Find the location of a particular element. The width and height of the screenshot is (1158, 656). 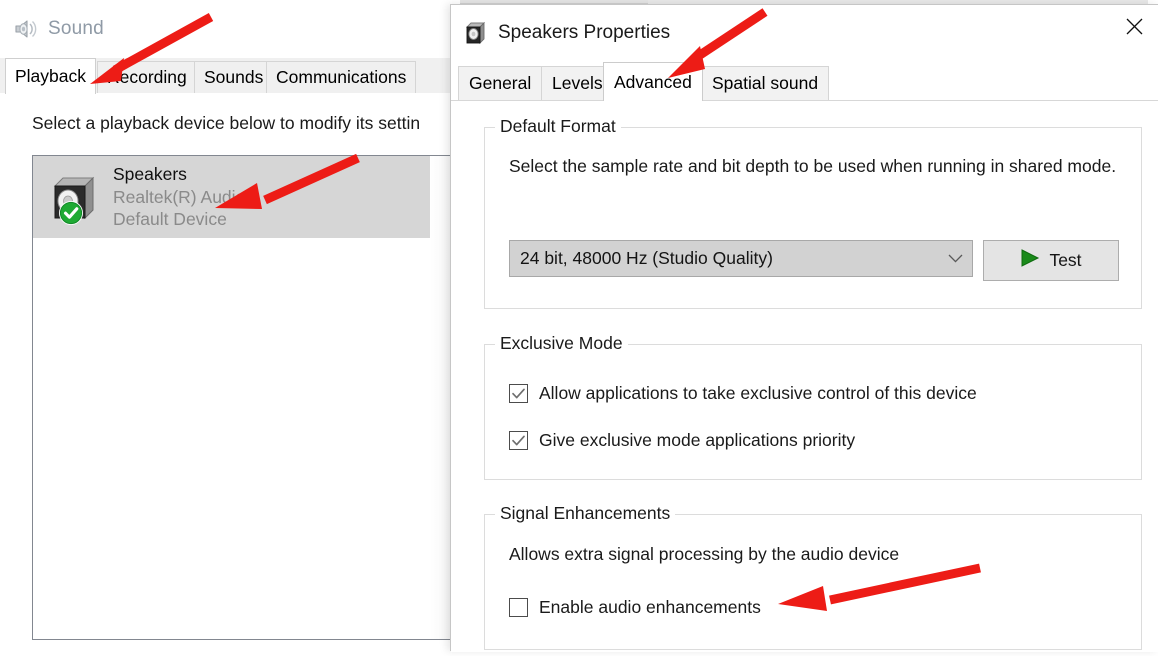

sound-window-tabstrip: Playback Recording Sounds Communications is located at coordinates (230, 76).